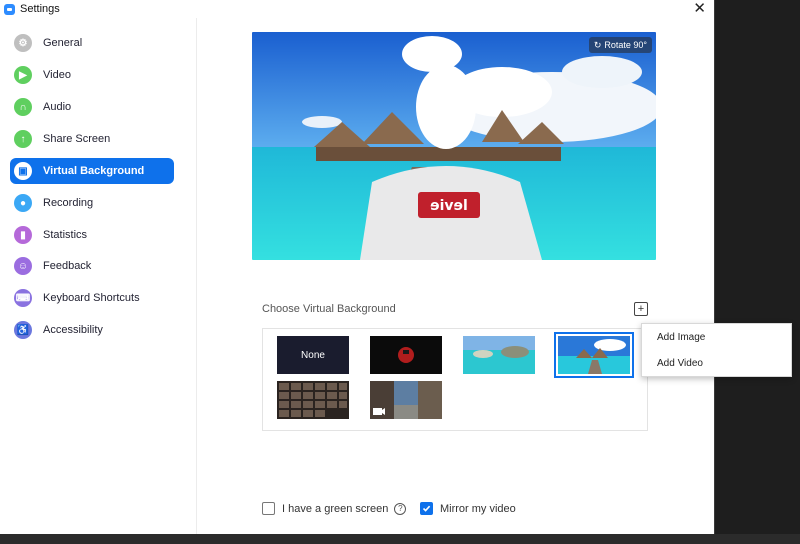 Image resolution: width=800 pixels, height=544 pixels. I want to click on sidebar-item-label: Statistics, so click(65, 235).